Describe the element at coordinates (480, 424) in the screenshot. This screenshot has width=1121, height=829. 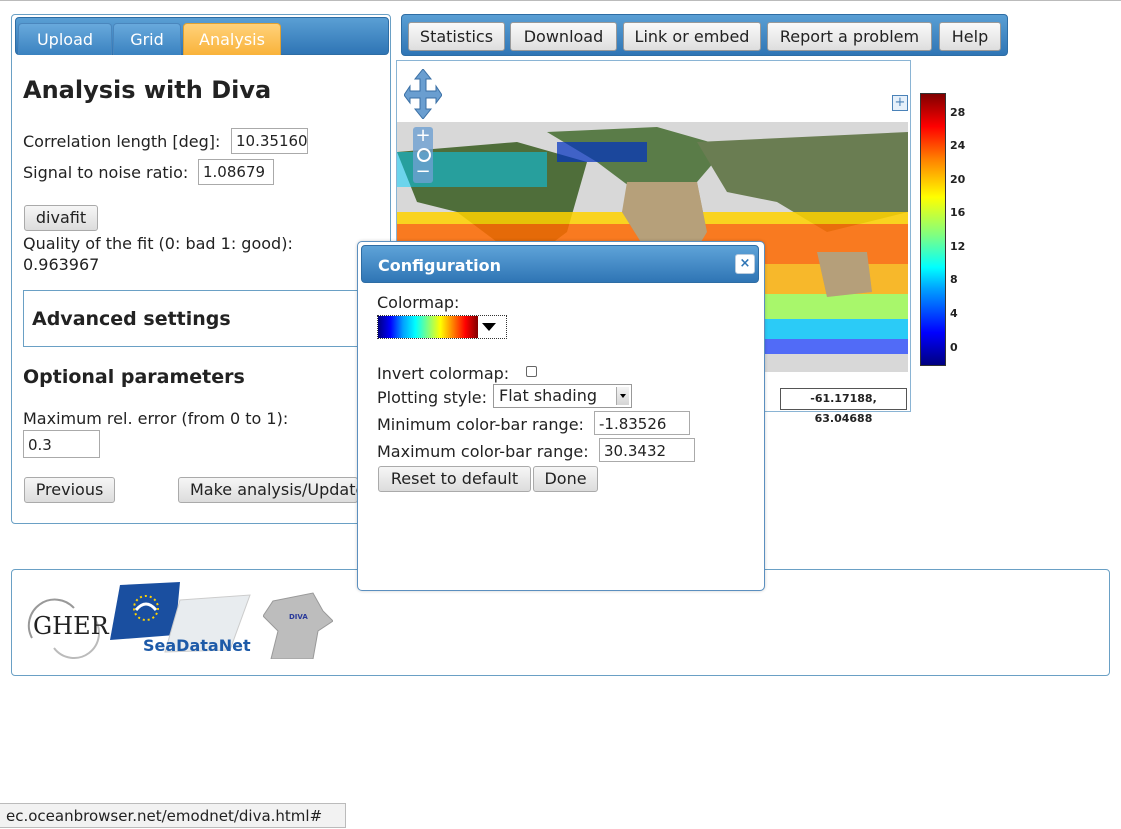
I see `min-range-label: Minimum color-bar range:` at that location.